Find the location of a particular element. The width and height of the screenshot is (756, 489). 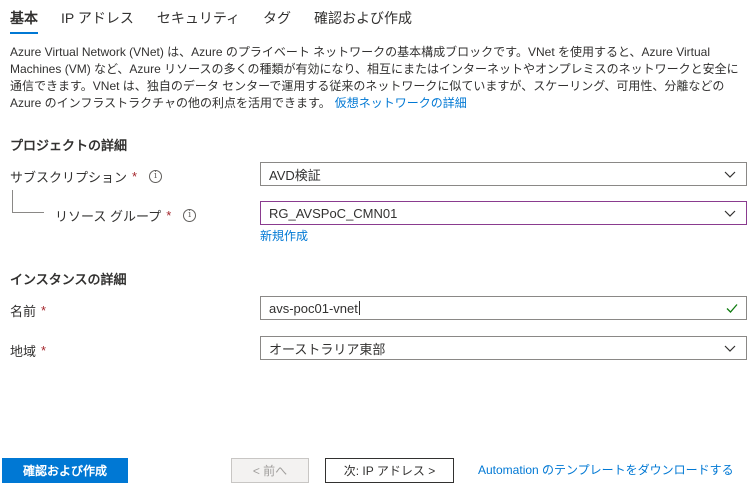

tab-tags: タグ is located at coordinates (277, 18).